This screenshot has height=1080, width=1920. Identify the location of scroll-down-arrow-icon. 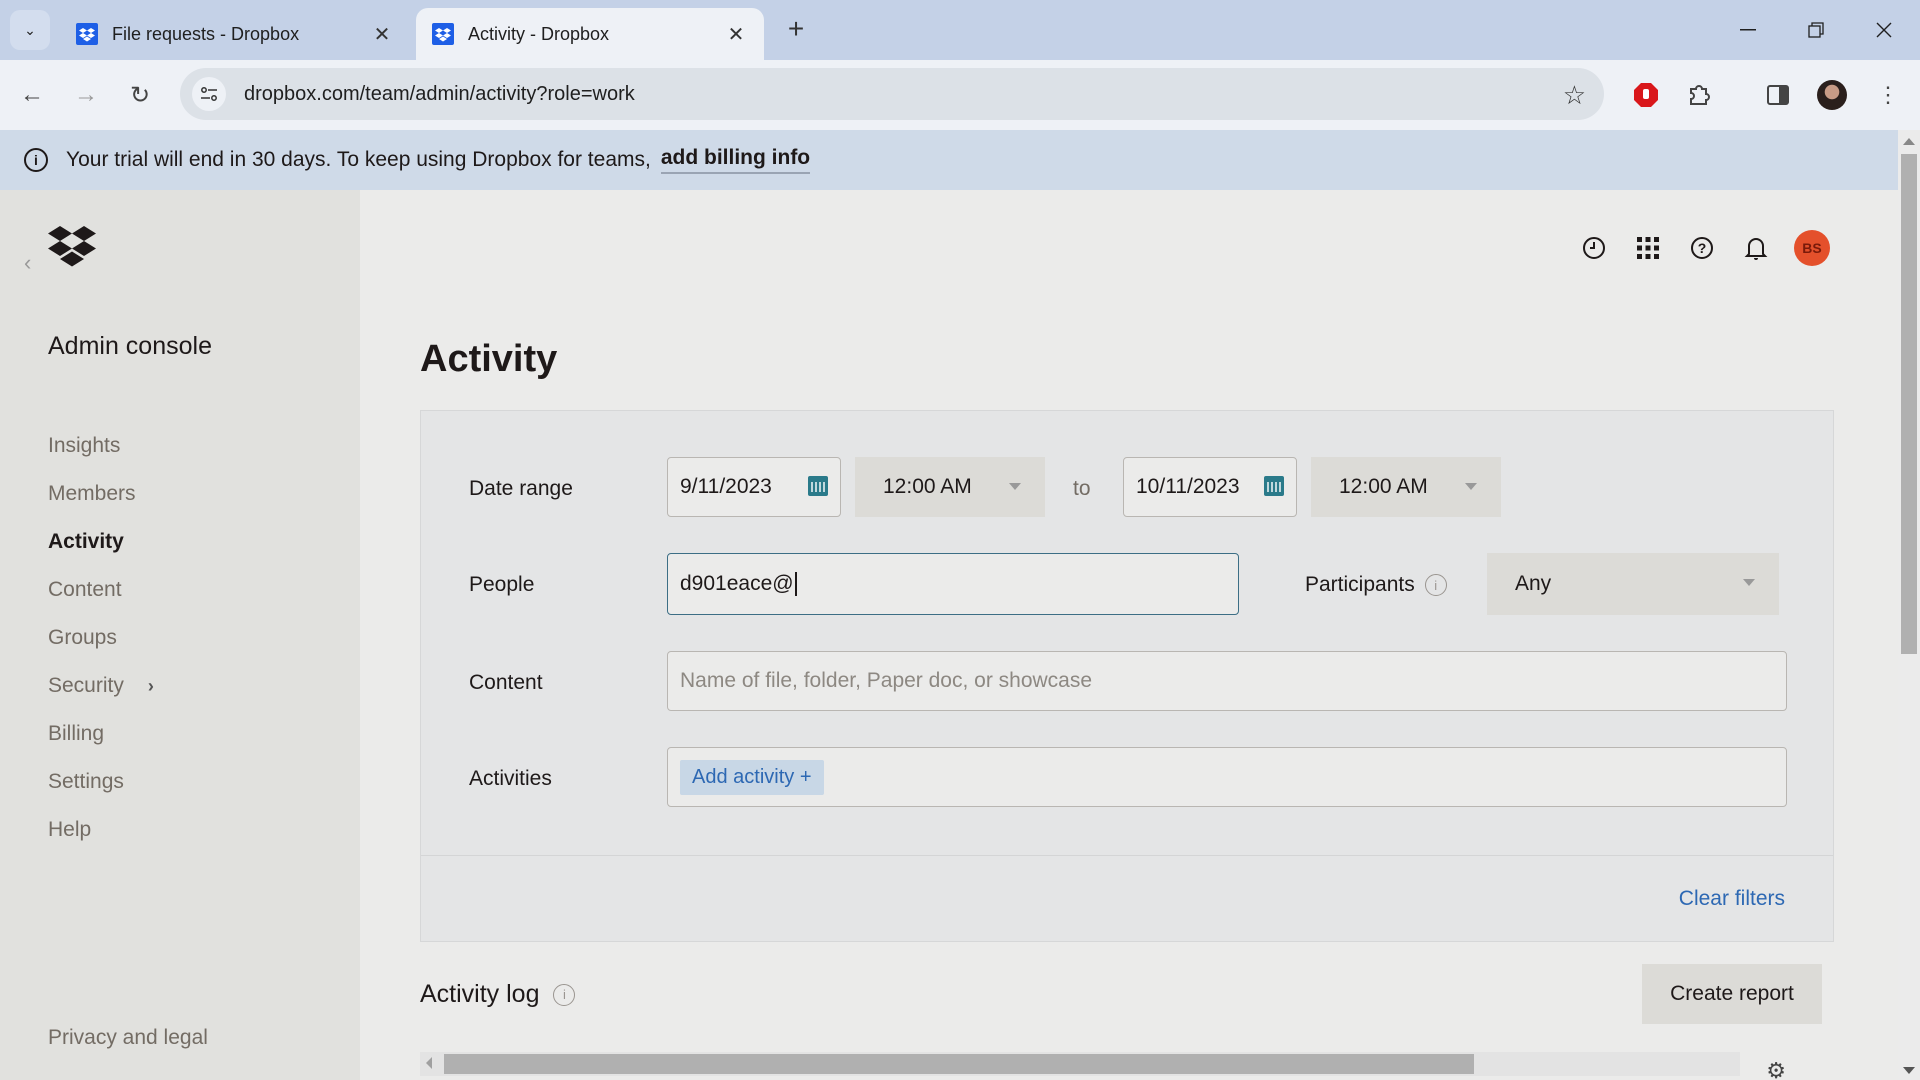
(1909, 1070).